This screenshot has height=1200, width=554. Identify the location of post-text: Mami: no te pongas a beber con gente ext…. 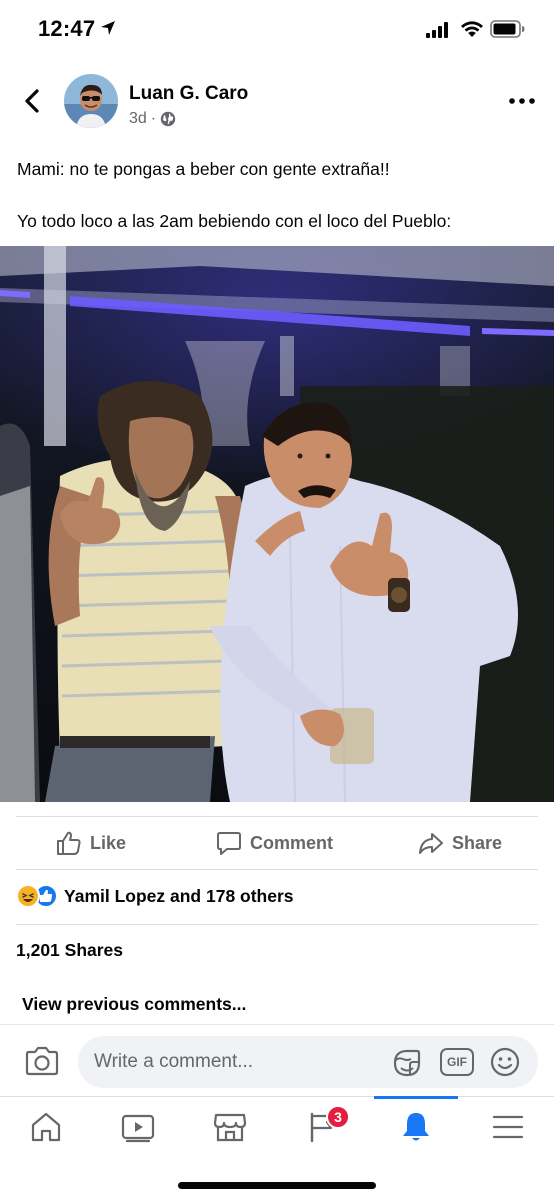
(277, 195).